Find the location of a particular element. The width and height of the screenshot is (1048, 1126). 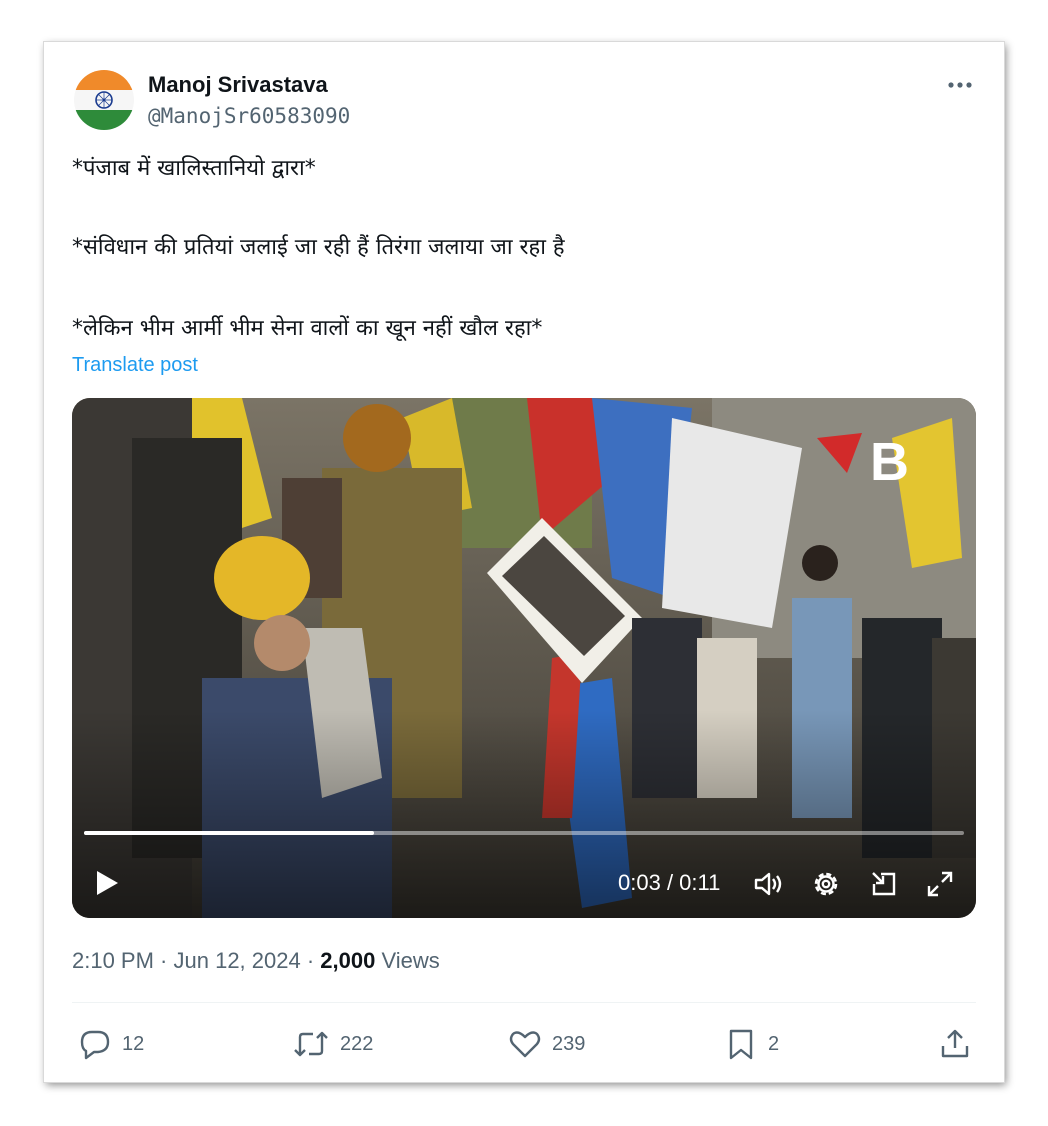

video-time: 0:03 / 0:11 is located at coordinates (669, 883).